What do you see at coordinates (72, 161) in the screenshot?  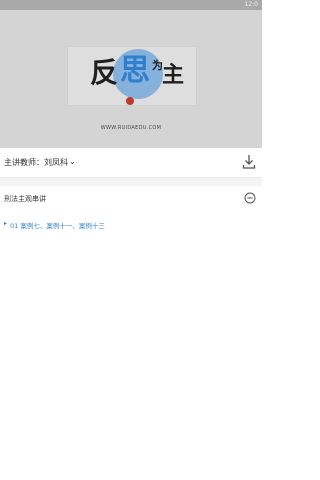 I see `chevron-down-icon: ⌄` at bounding box center [72, 161].